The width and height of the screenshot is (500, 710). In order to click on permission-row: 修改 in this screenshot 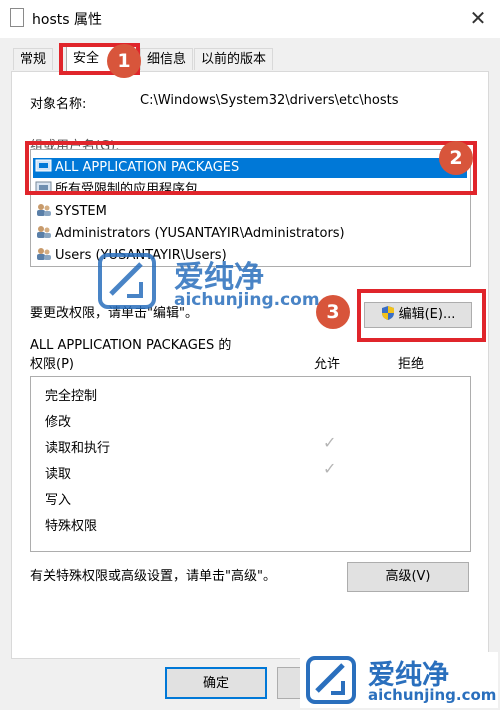, I will do `click(58, 422)`.